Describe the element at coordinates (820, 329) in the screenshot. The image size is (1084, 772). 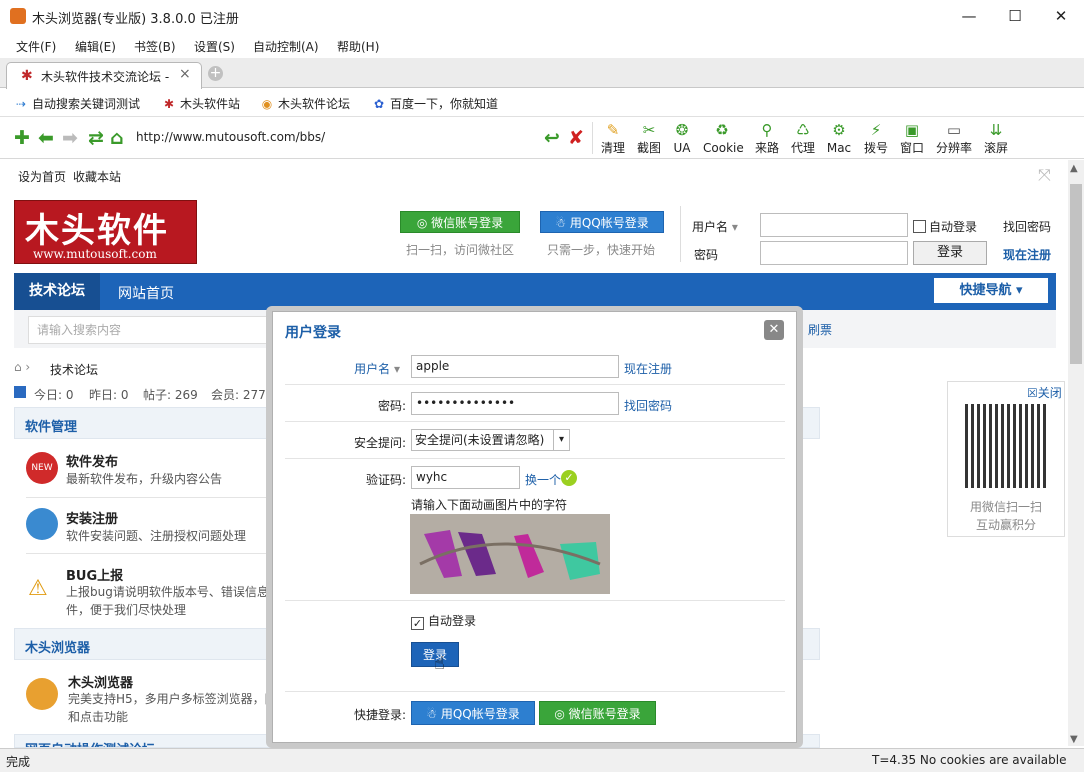
I see `hot-search-link: 刷票` at that location.